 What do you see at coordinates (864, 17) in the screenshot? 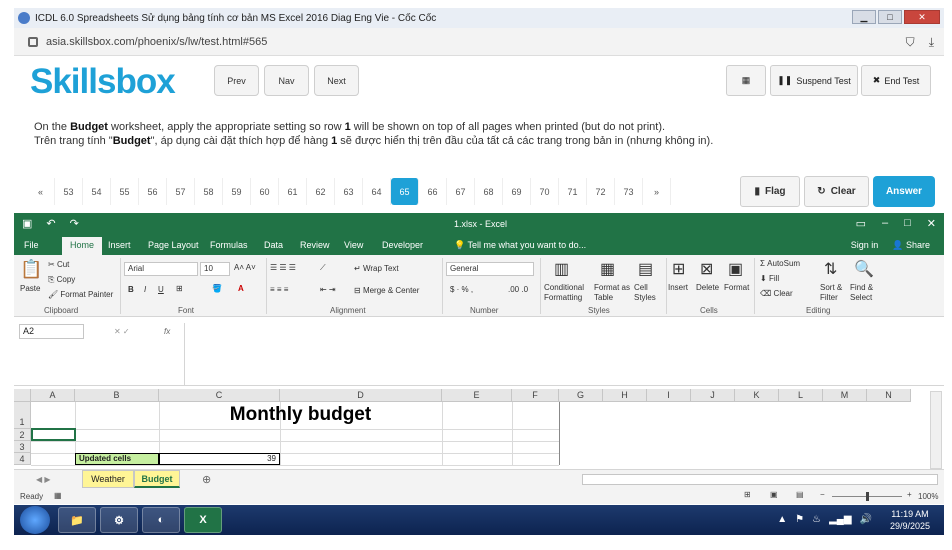
I see `minimize-button: ▁` at bounding box center [864, 17].